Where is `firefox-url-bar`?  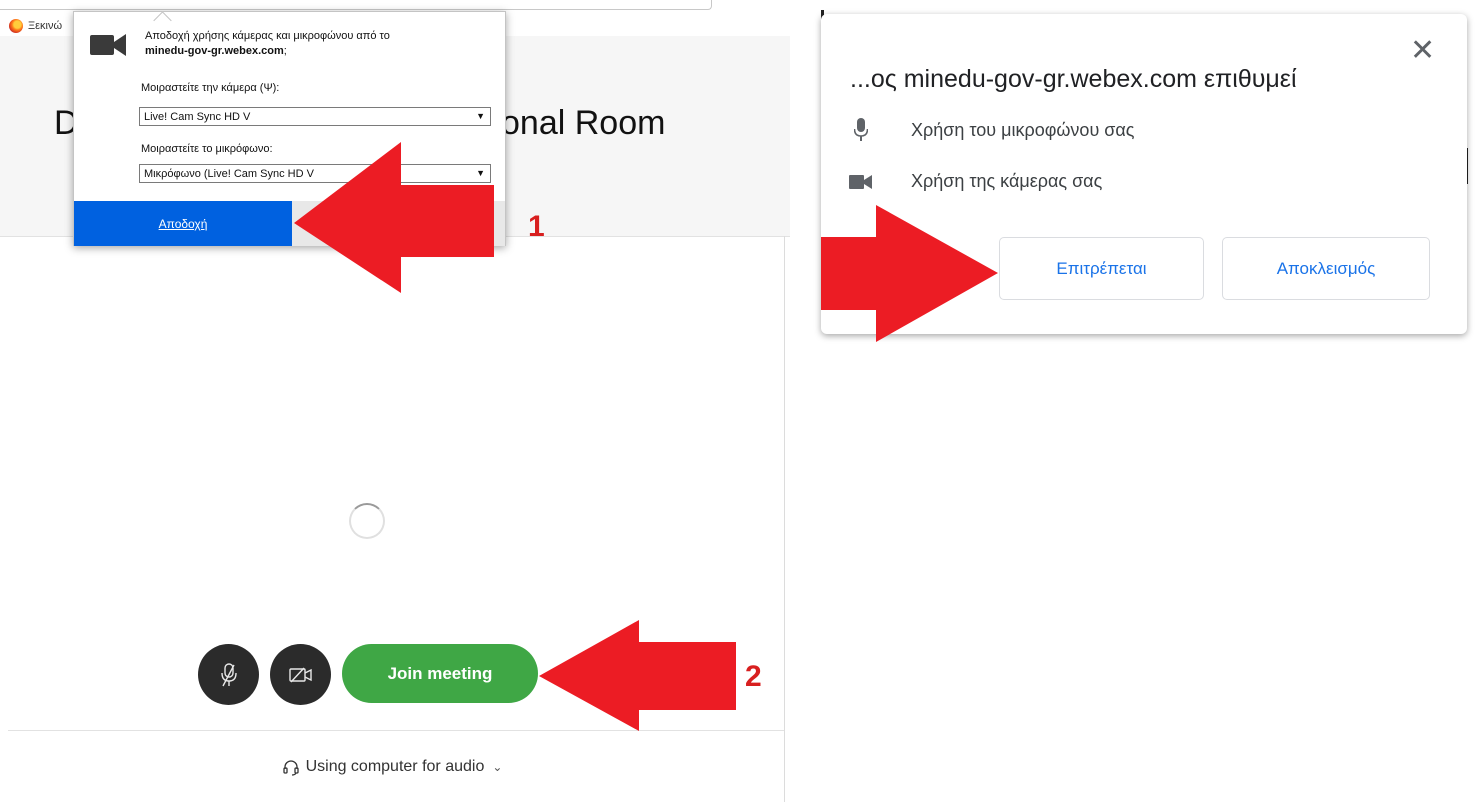
firefox-url-bar is located at coordinates (356, 5).